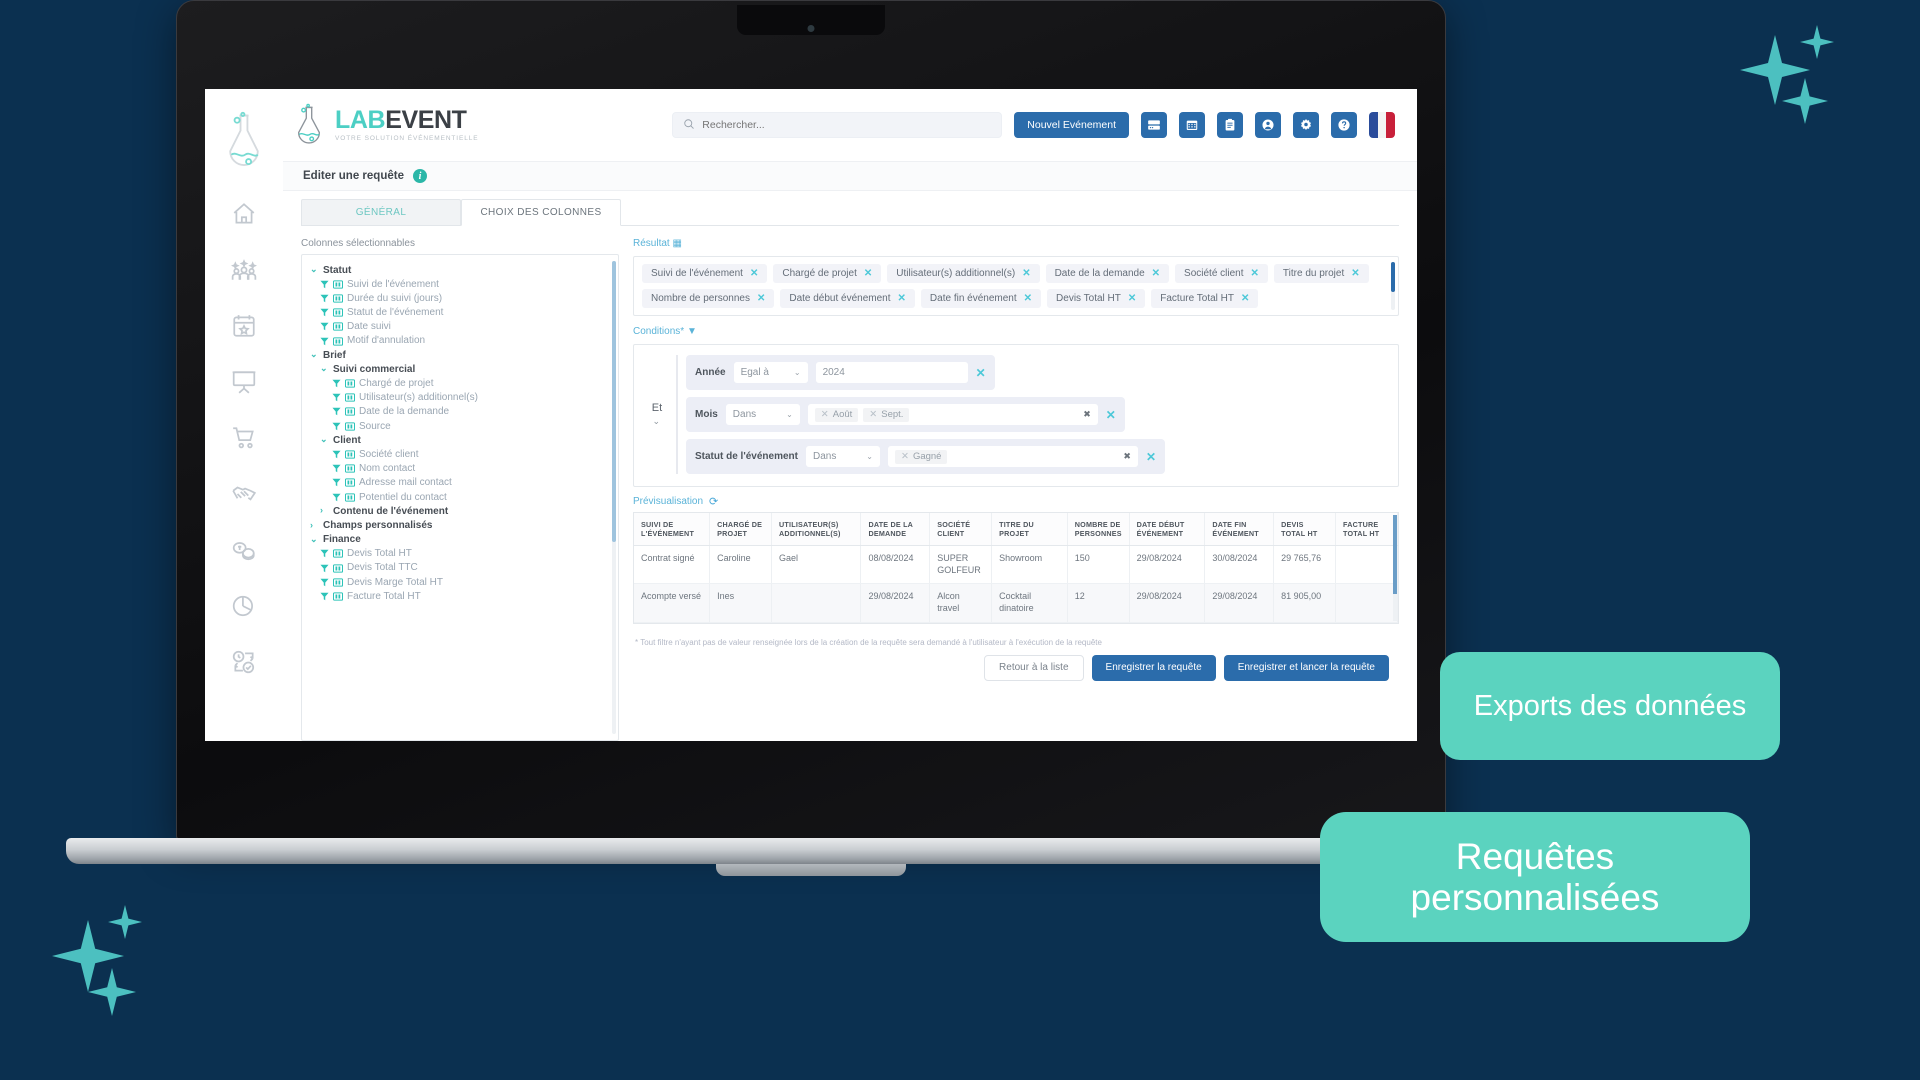  I want to click on tree-column-statut-de-l-v-nement: Statut de l'événement, so click(461, 313).